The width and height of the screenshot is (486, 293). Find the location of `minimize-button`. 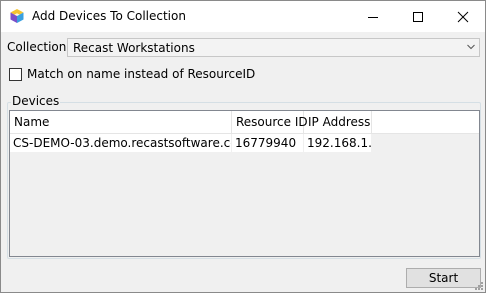

minimize-button is located at coordinates (372, 16).